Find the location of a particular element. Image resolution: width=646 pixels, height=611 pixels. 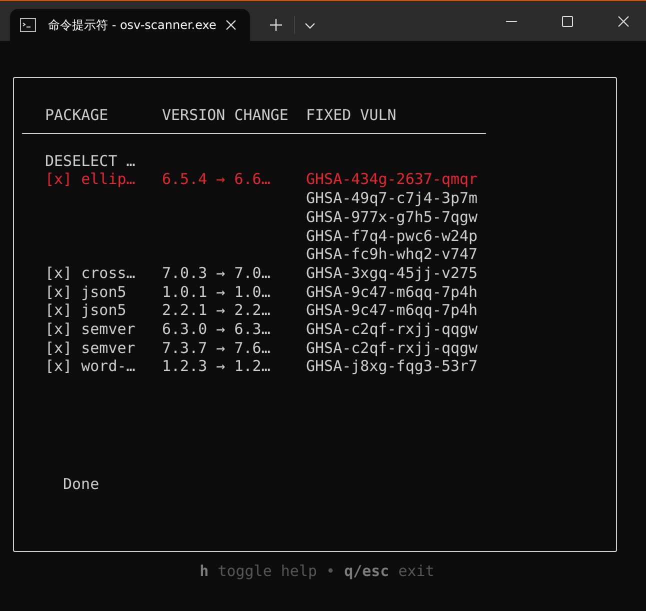

vuln-id-cell: GHSA-j8xg-fqg3-53r7 is located at coordinates (392, 366).